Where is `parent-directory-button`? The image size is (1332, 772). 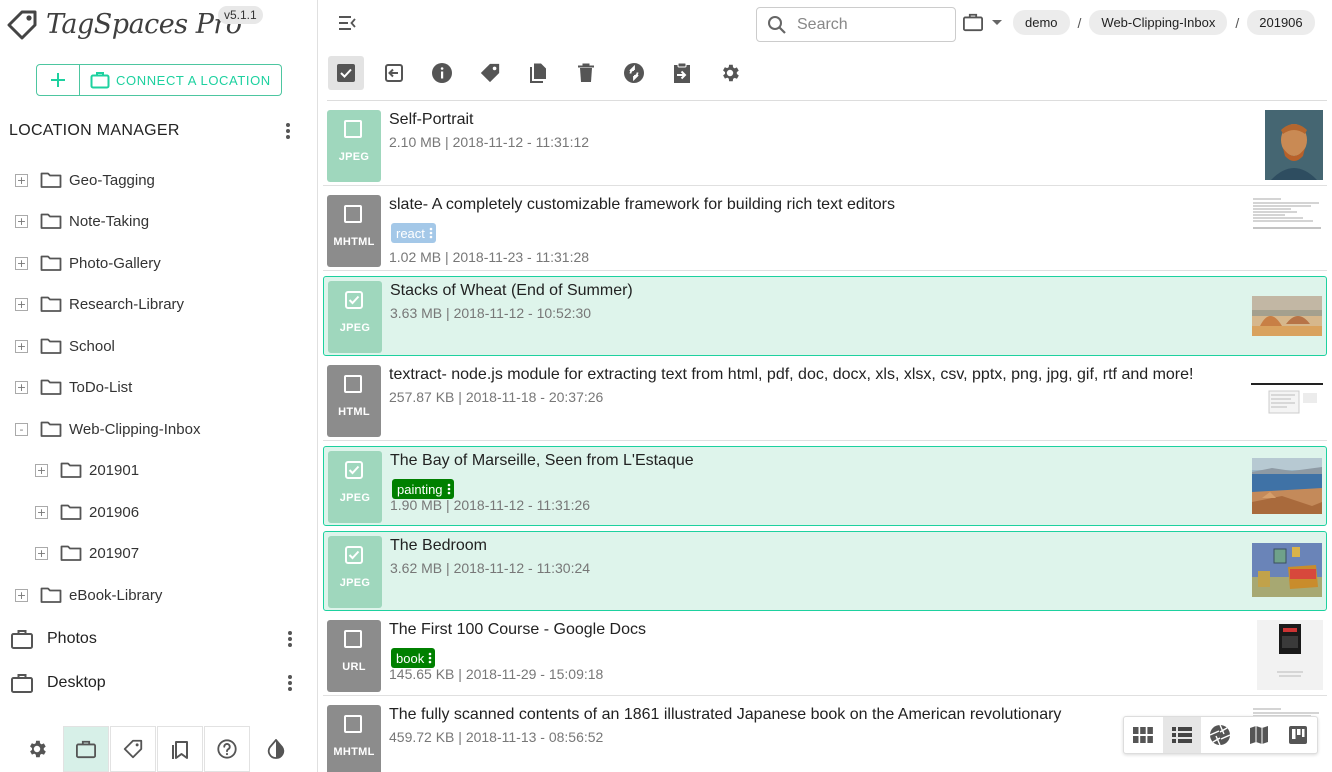 parent-directory-button is located at coordinates (394, 73).